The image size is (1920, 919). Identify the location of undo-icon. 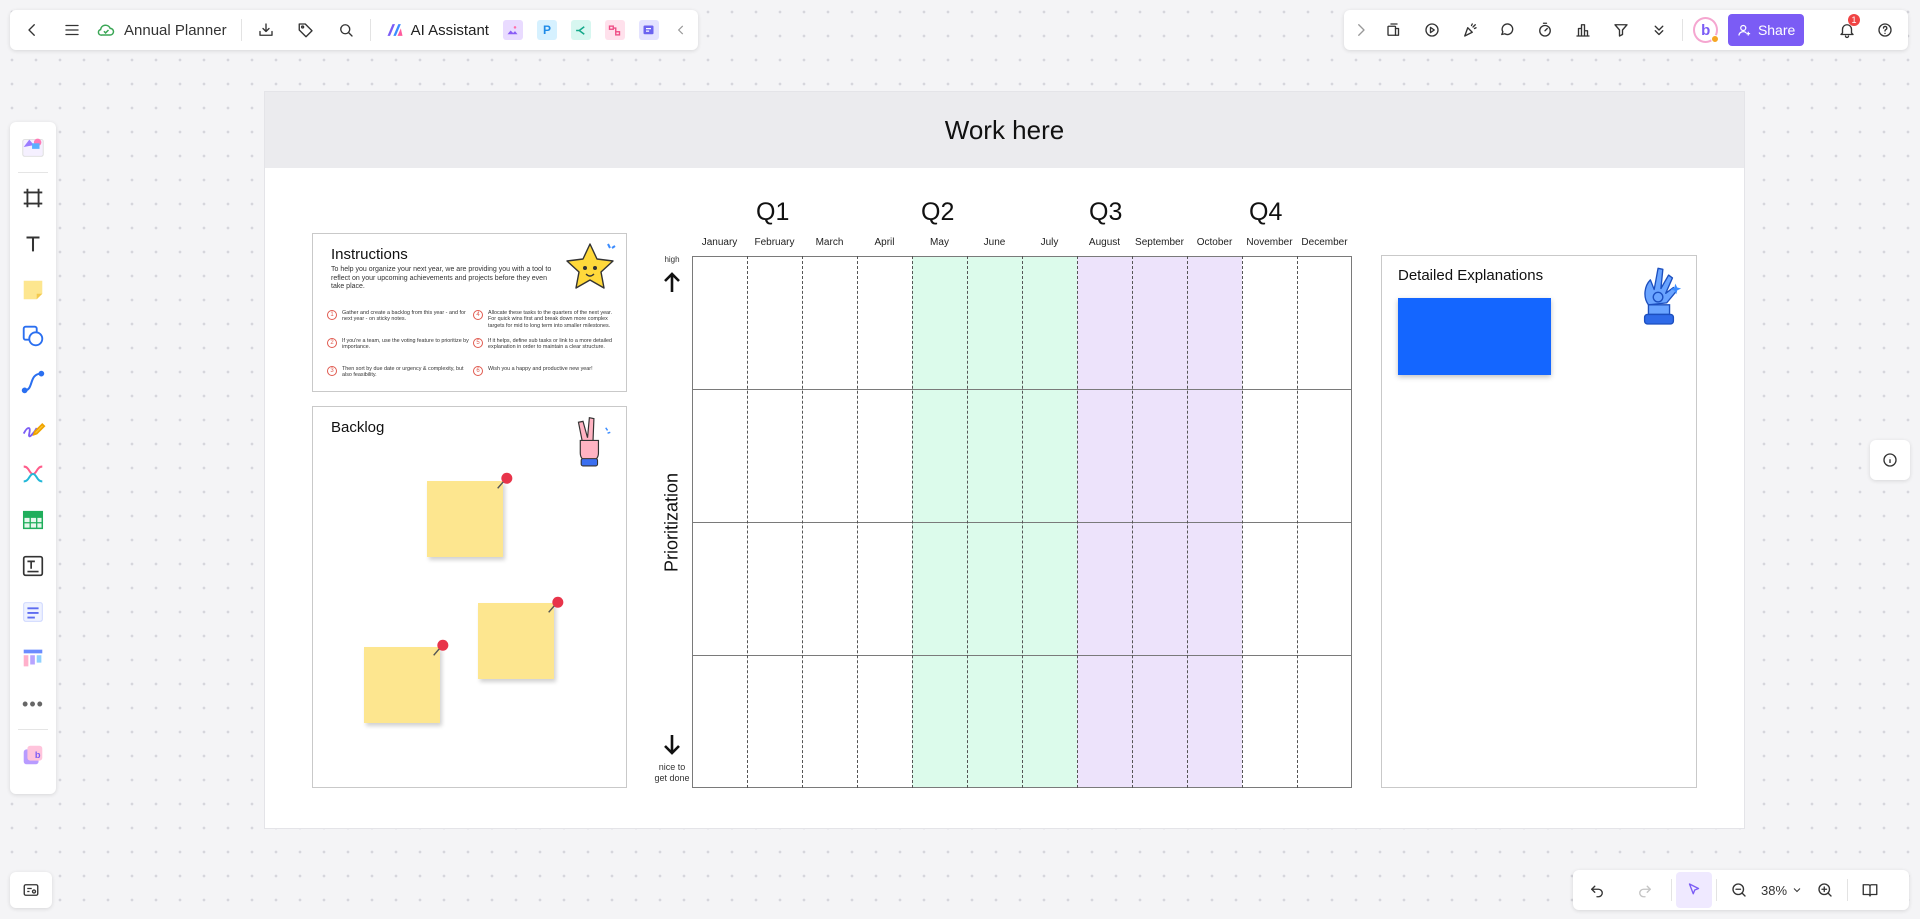
(1597, 890).